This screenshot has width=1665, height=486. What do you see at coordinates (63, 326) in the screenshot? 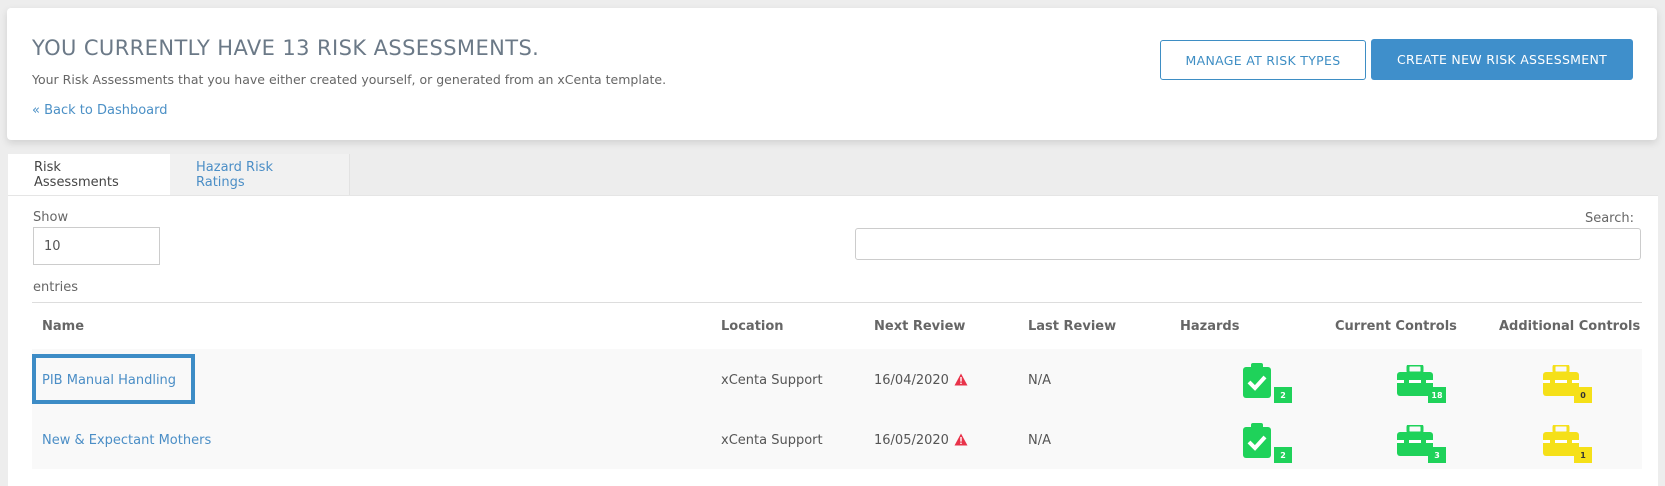
I see `column-header-name: Name` at bounding box center [63, 326].